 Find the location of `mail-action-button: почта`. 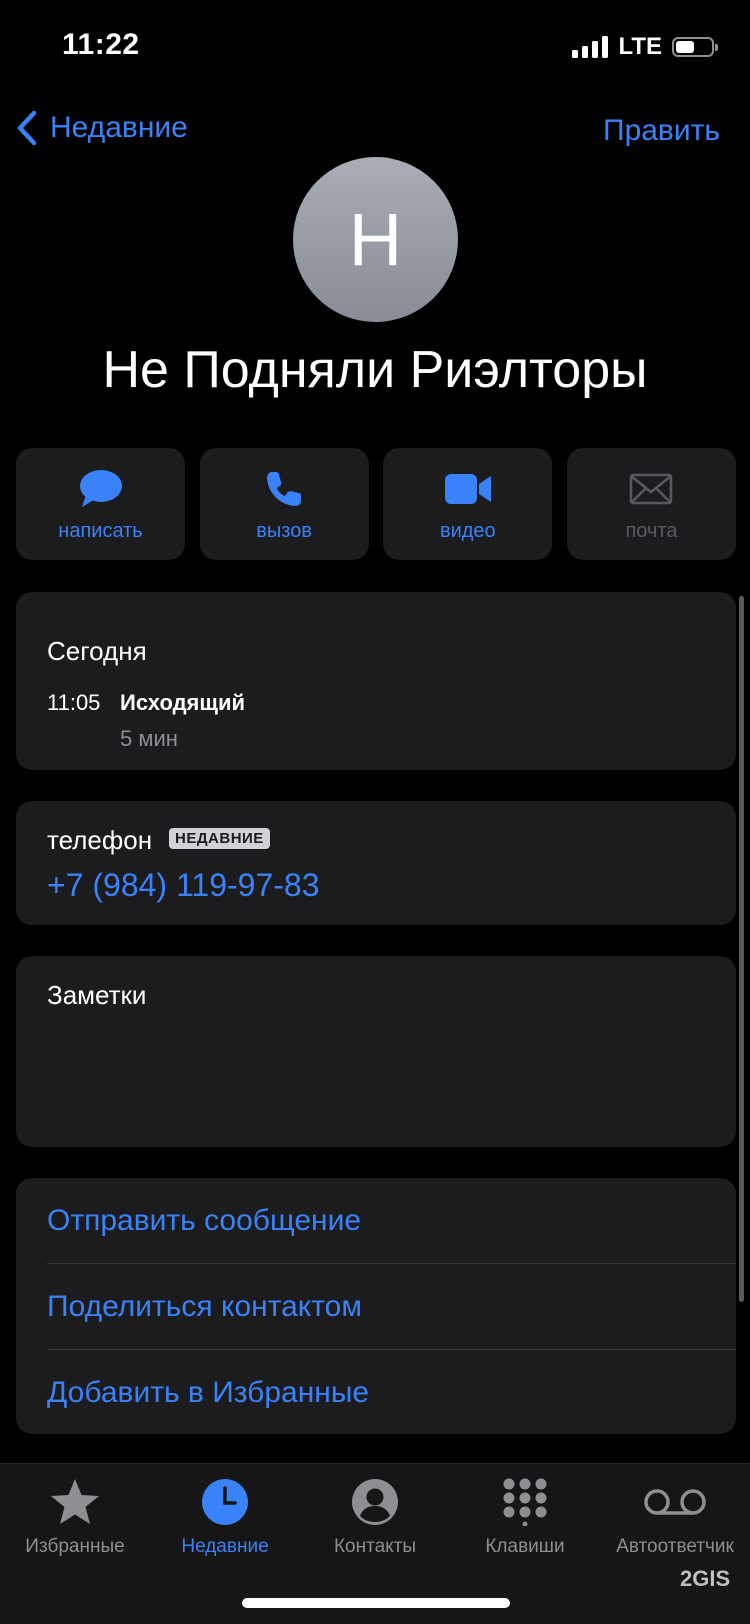

mail-action-button: почта is located at coordinates (651, 504).